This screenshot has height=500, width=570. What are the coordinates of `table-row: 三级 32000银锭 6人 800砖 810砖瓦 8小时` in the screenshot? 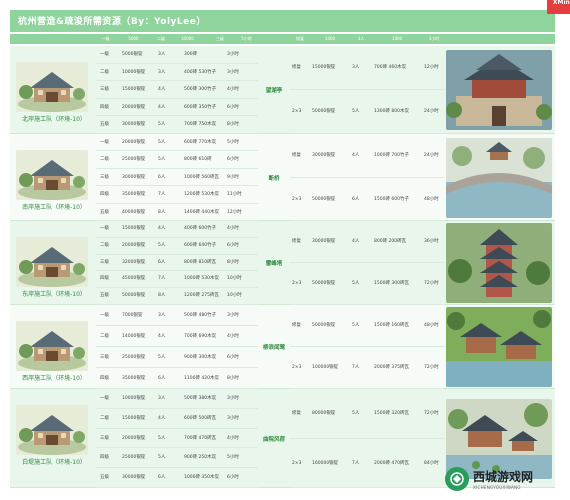 It's located at (177, 263).